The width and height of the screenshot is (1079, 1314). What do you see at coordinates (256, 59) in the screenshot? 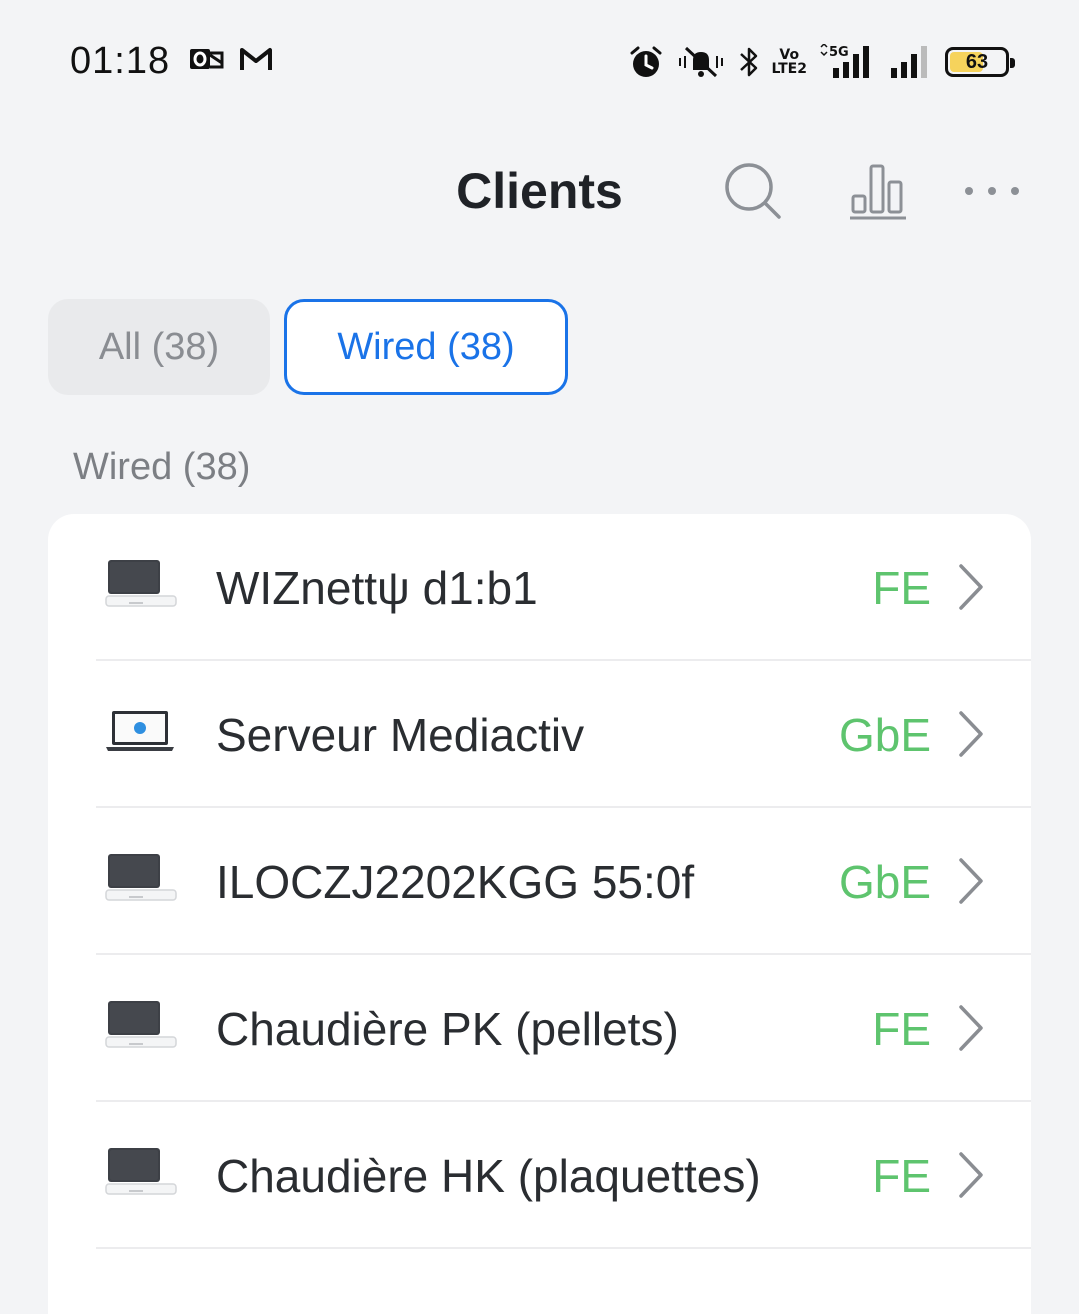
I see `gmail-icon` at bounding box center [256, 59].